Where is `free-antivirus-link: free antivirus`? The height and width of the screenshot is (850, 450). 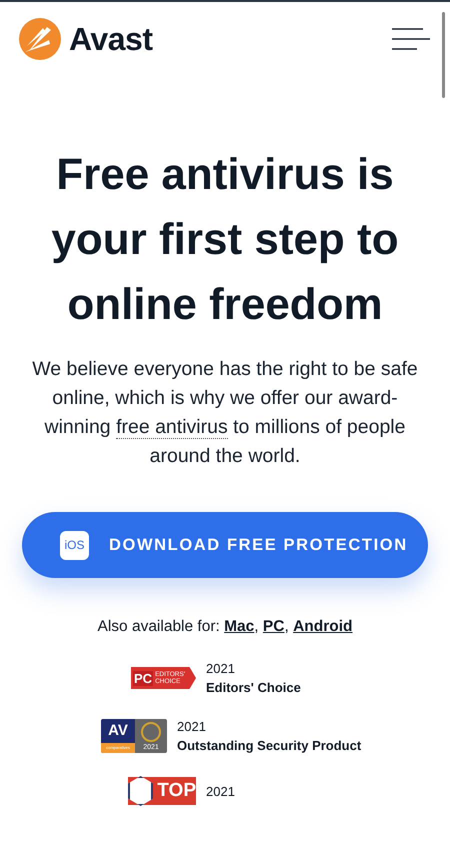
free-antivirus-link: free antivirus is located at coordinates (172, 427).